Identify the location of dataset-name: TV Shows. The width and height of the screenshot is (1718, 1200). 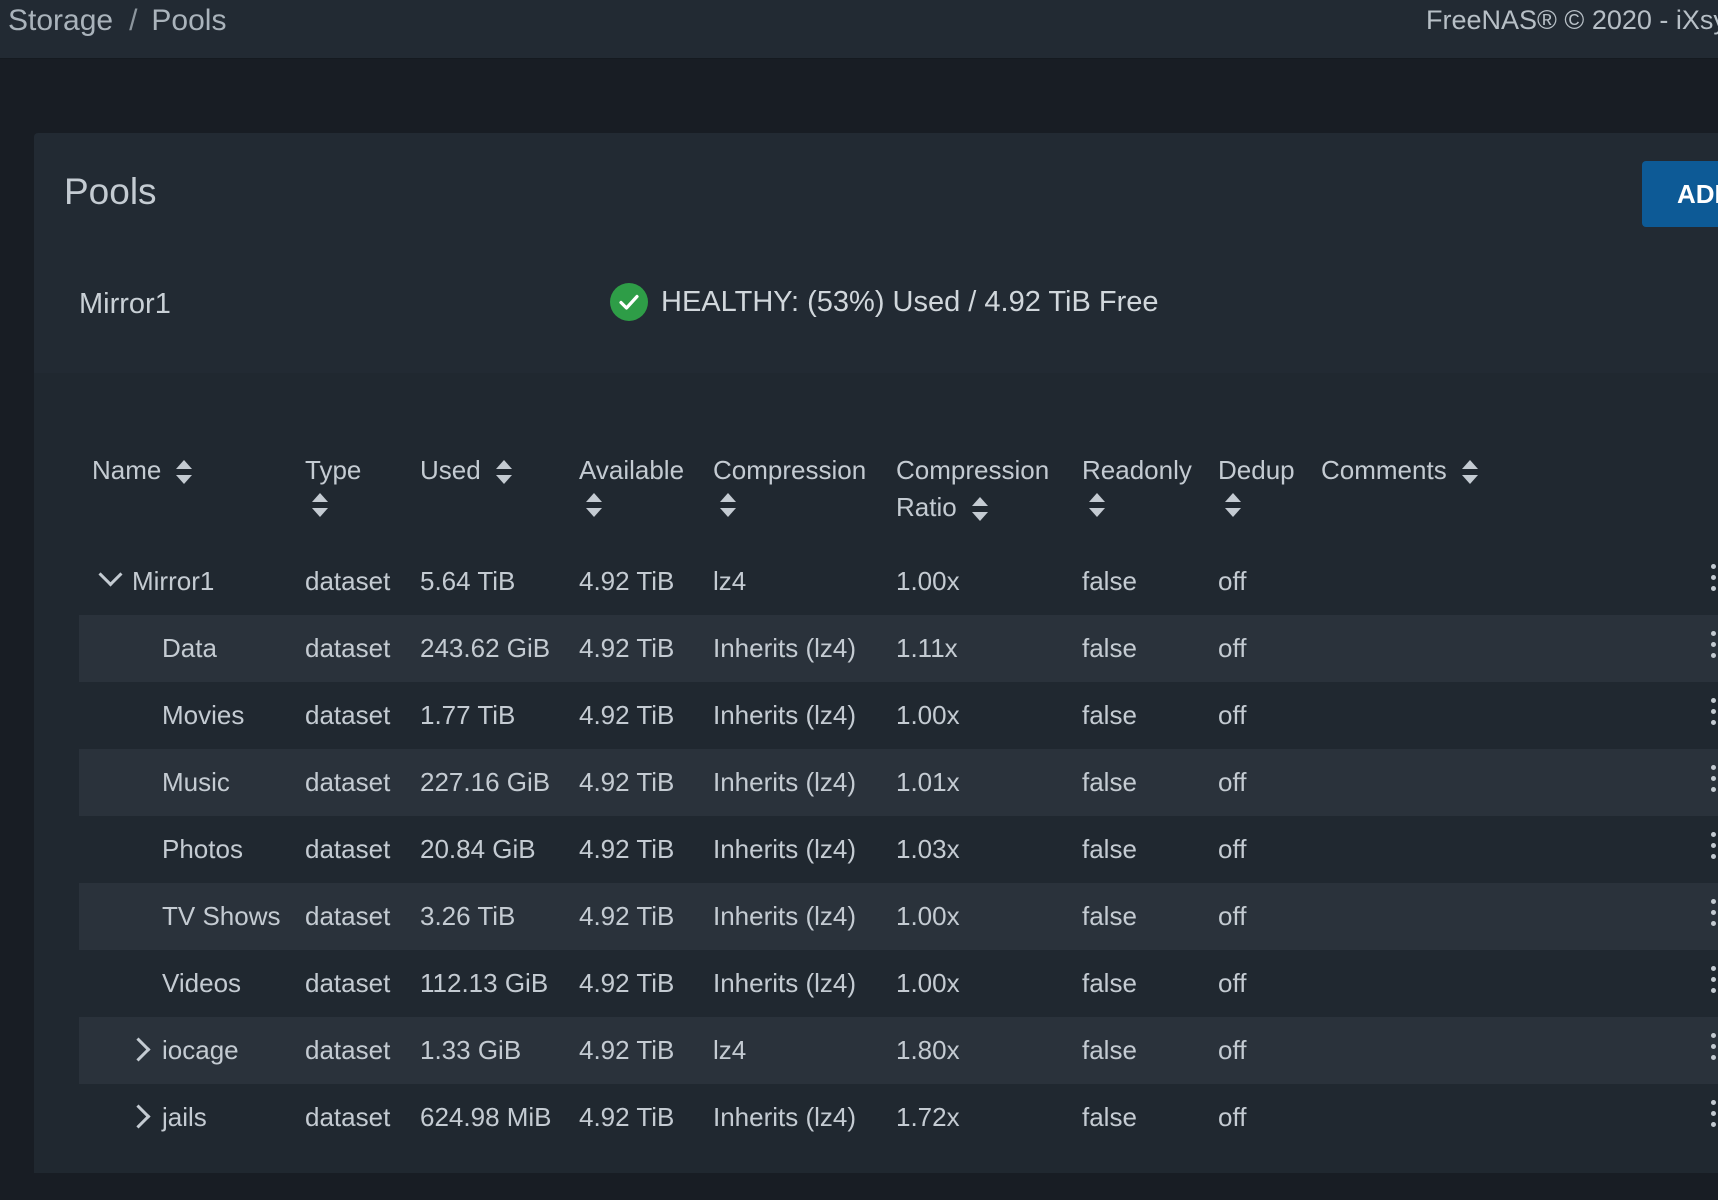
(221, 916).